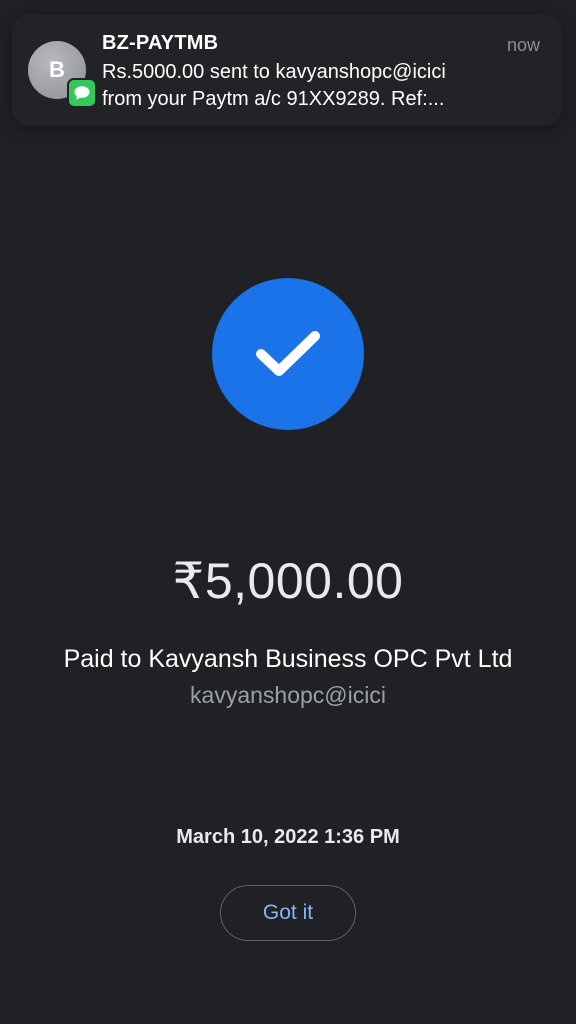  I want to click on messages-icon, so click(82, 93).